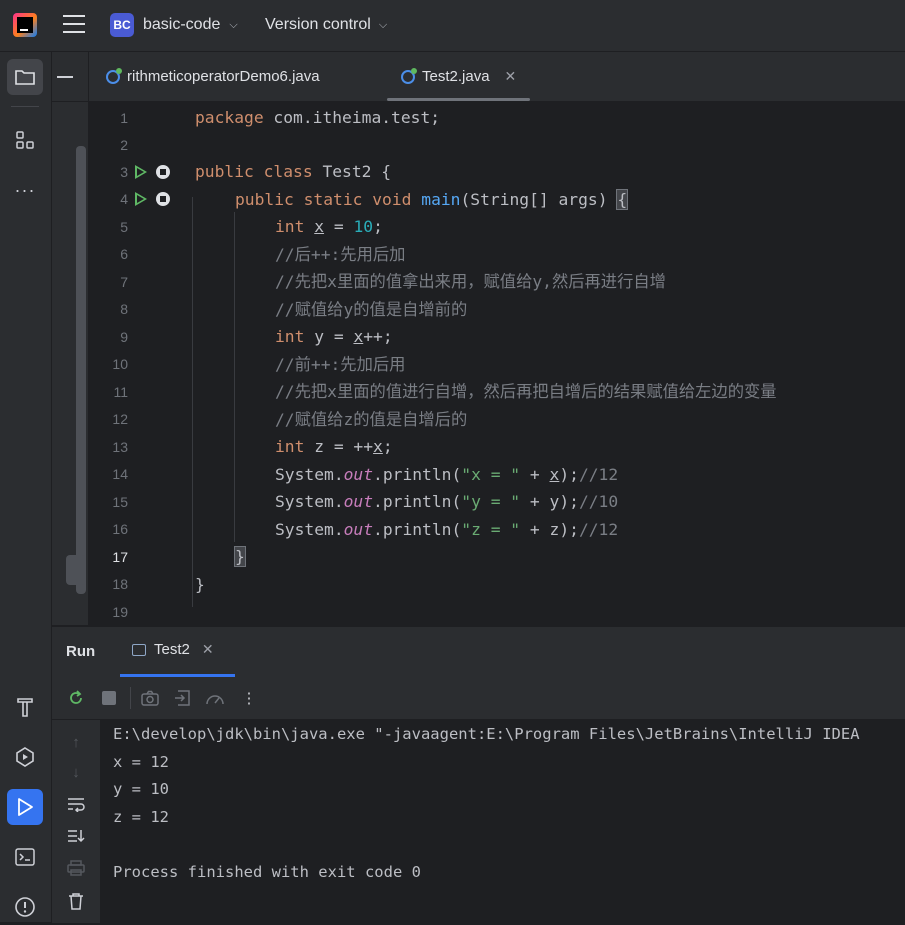 The image size is (905, 925). Describe the element at coordinates (318, 117) in the screenshot. I see `code-line: package com.itheima.test;` at that location.